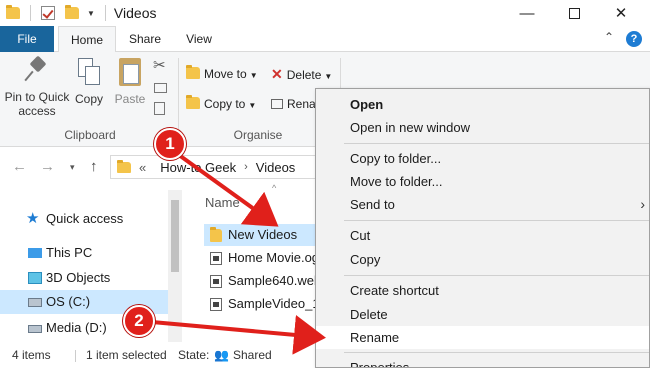 Image resolution: width=650 pixels, height=368 pixels. What do you see at coordinates (75, 356) in the screenshot?
I see `status-divider` at bounding box center [75, 356].